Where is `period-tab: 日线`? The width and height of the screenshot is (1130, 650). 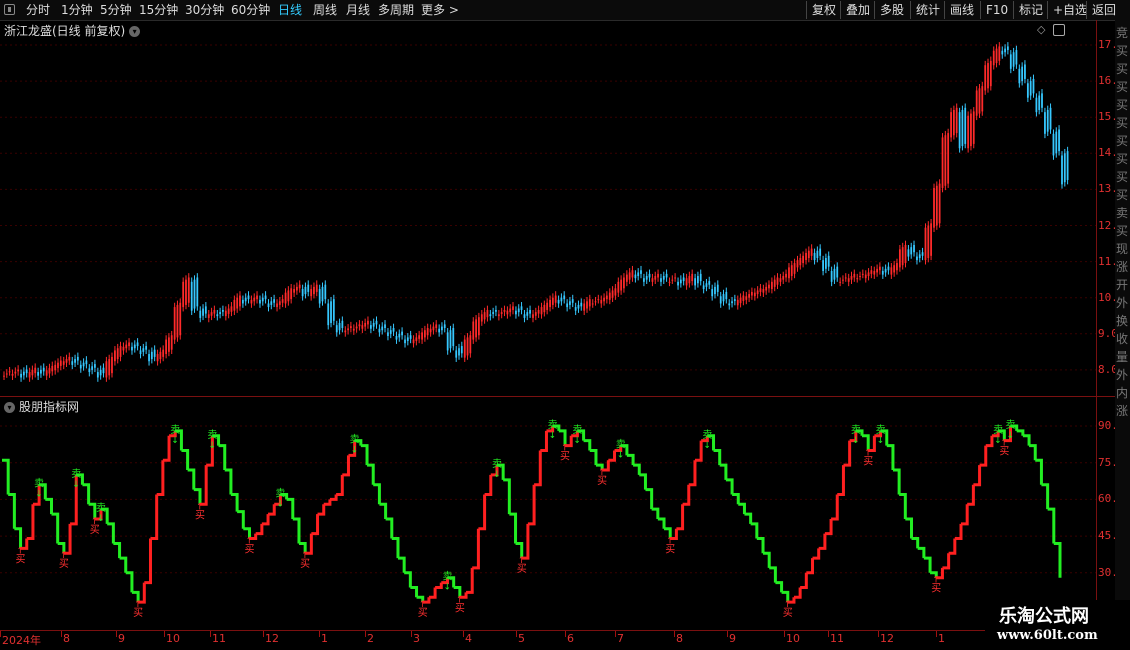
period-tab: 日线 is located at coordinates (290, 10).